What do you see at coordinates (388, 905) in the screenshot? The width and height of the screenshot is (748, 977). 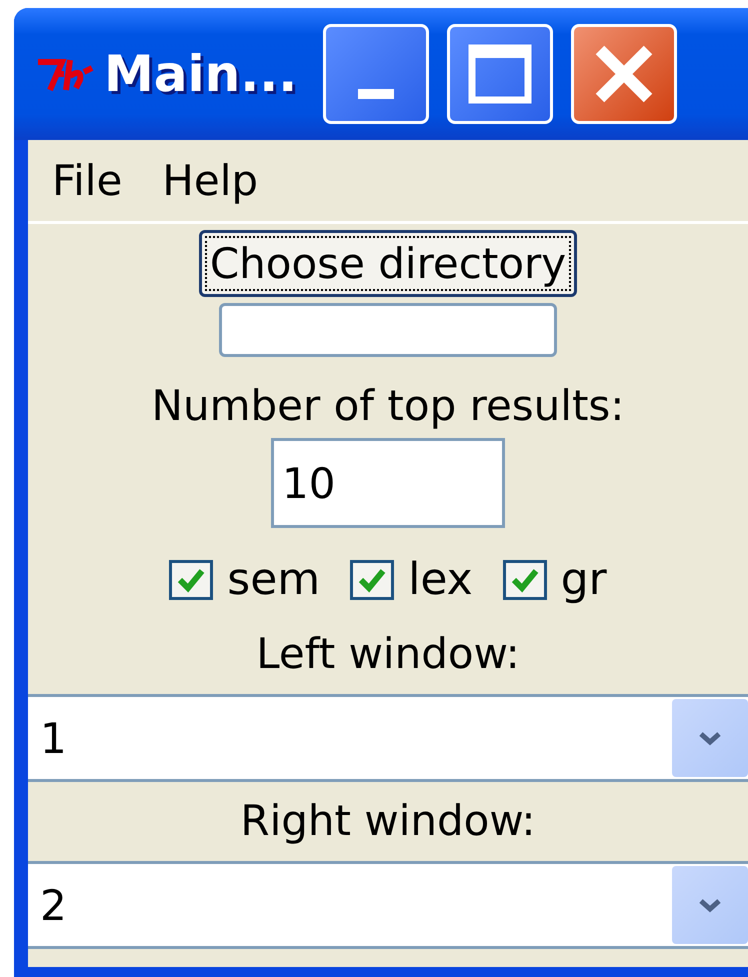 I see `dropdown: 2` at bounding box center [388, 905].